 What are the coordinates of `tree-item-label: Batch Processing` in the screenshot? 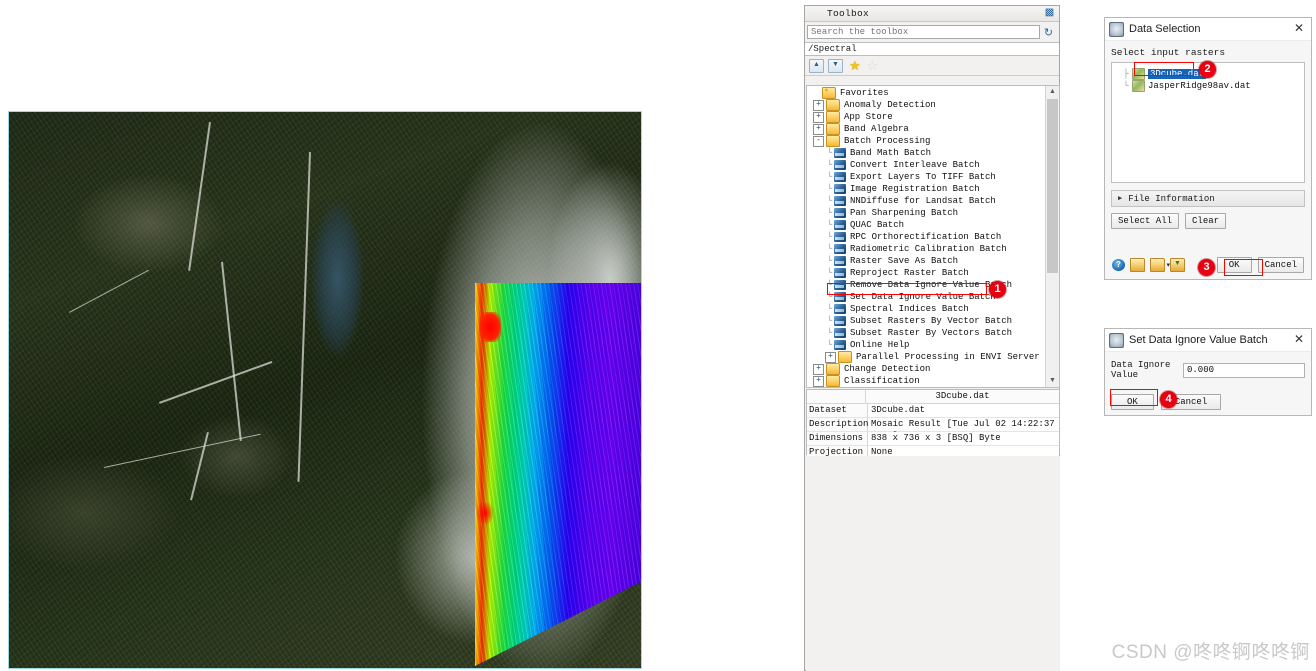 It's located at (887, 141).